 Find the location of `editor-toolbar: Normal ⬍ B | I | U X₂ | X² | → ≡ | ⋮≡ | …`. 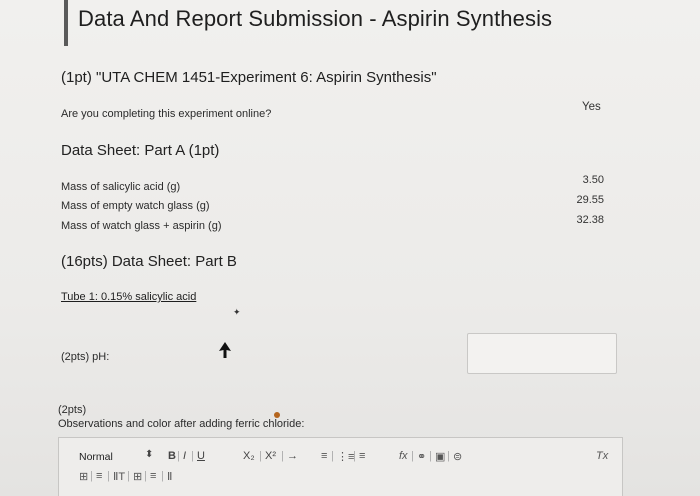

editor-toolbar: Normal ⬍ B | I | U X₂ | X² | → ≡ | ⋮≡ | … is located at coordinates (344, 466).